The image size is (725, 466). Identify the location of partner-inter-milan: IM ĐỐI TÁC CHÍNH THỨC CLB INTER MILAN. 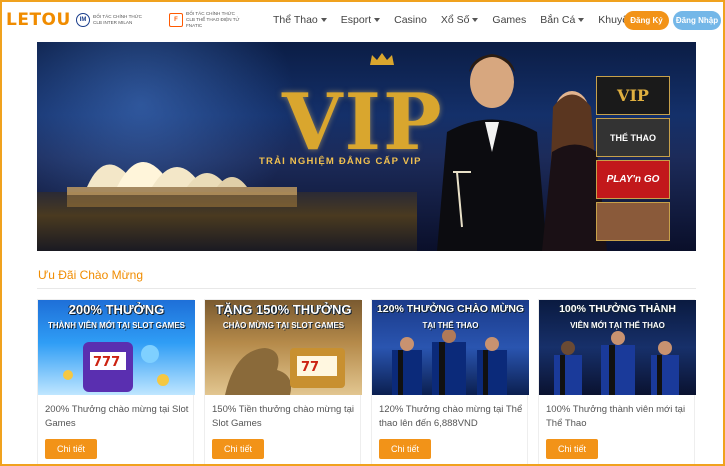
(118, 20).